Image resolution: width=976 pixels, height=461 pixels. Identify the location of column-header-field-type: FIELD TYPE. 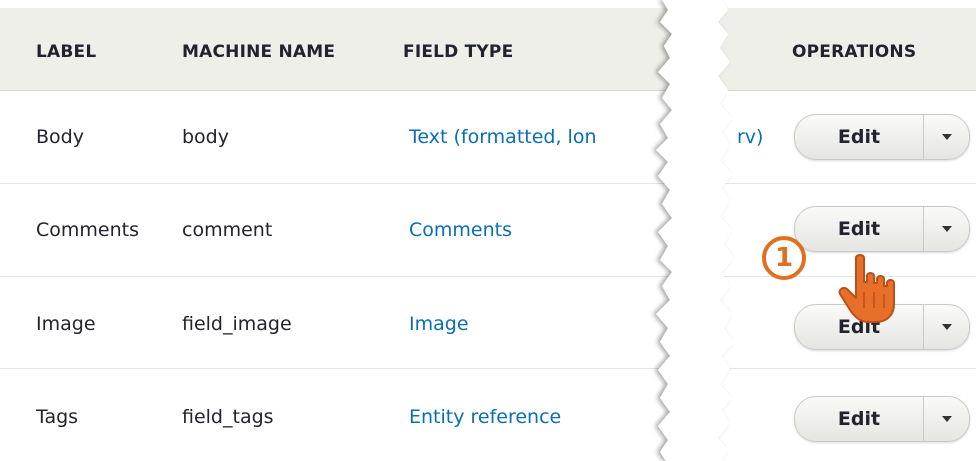
(458, 52).